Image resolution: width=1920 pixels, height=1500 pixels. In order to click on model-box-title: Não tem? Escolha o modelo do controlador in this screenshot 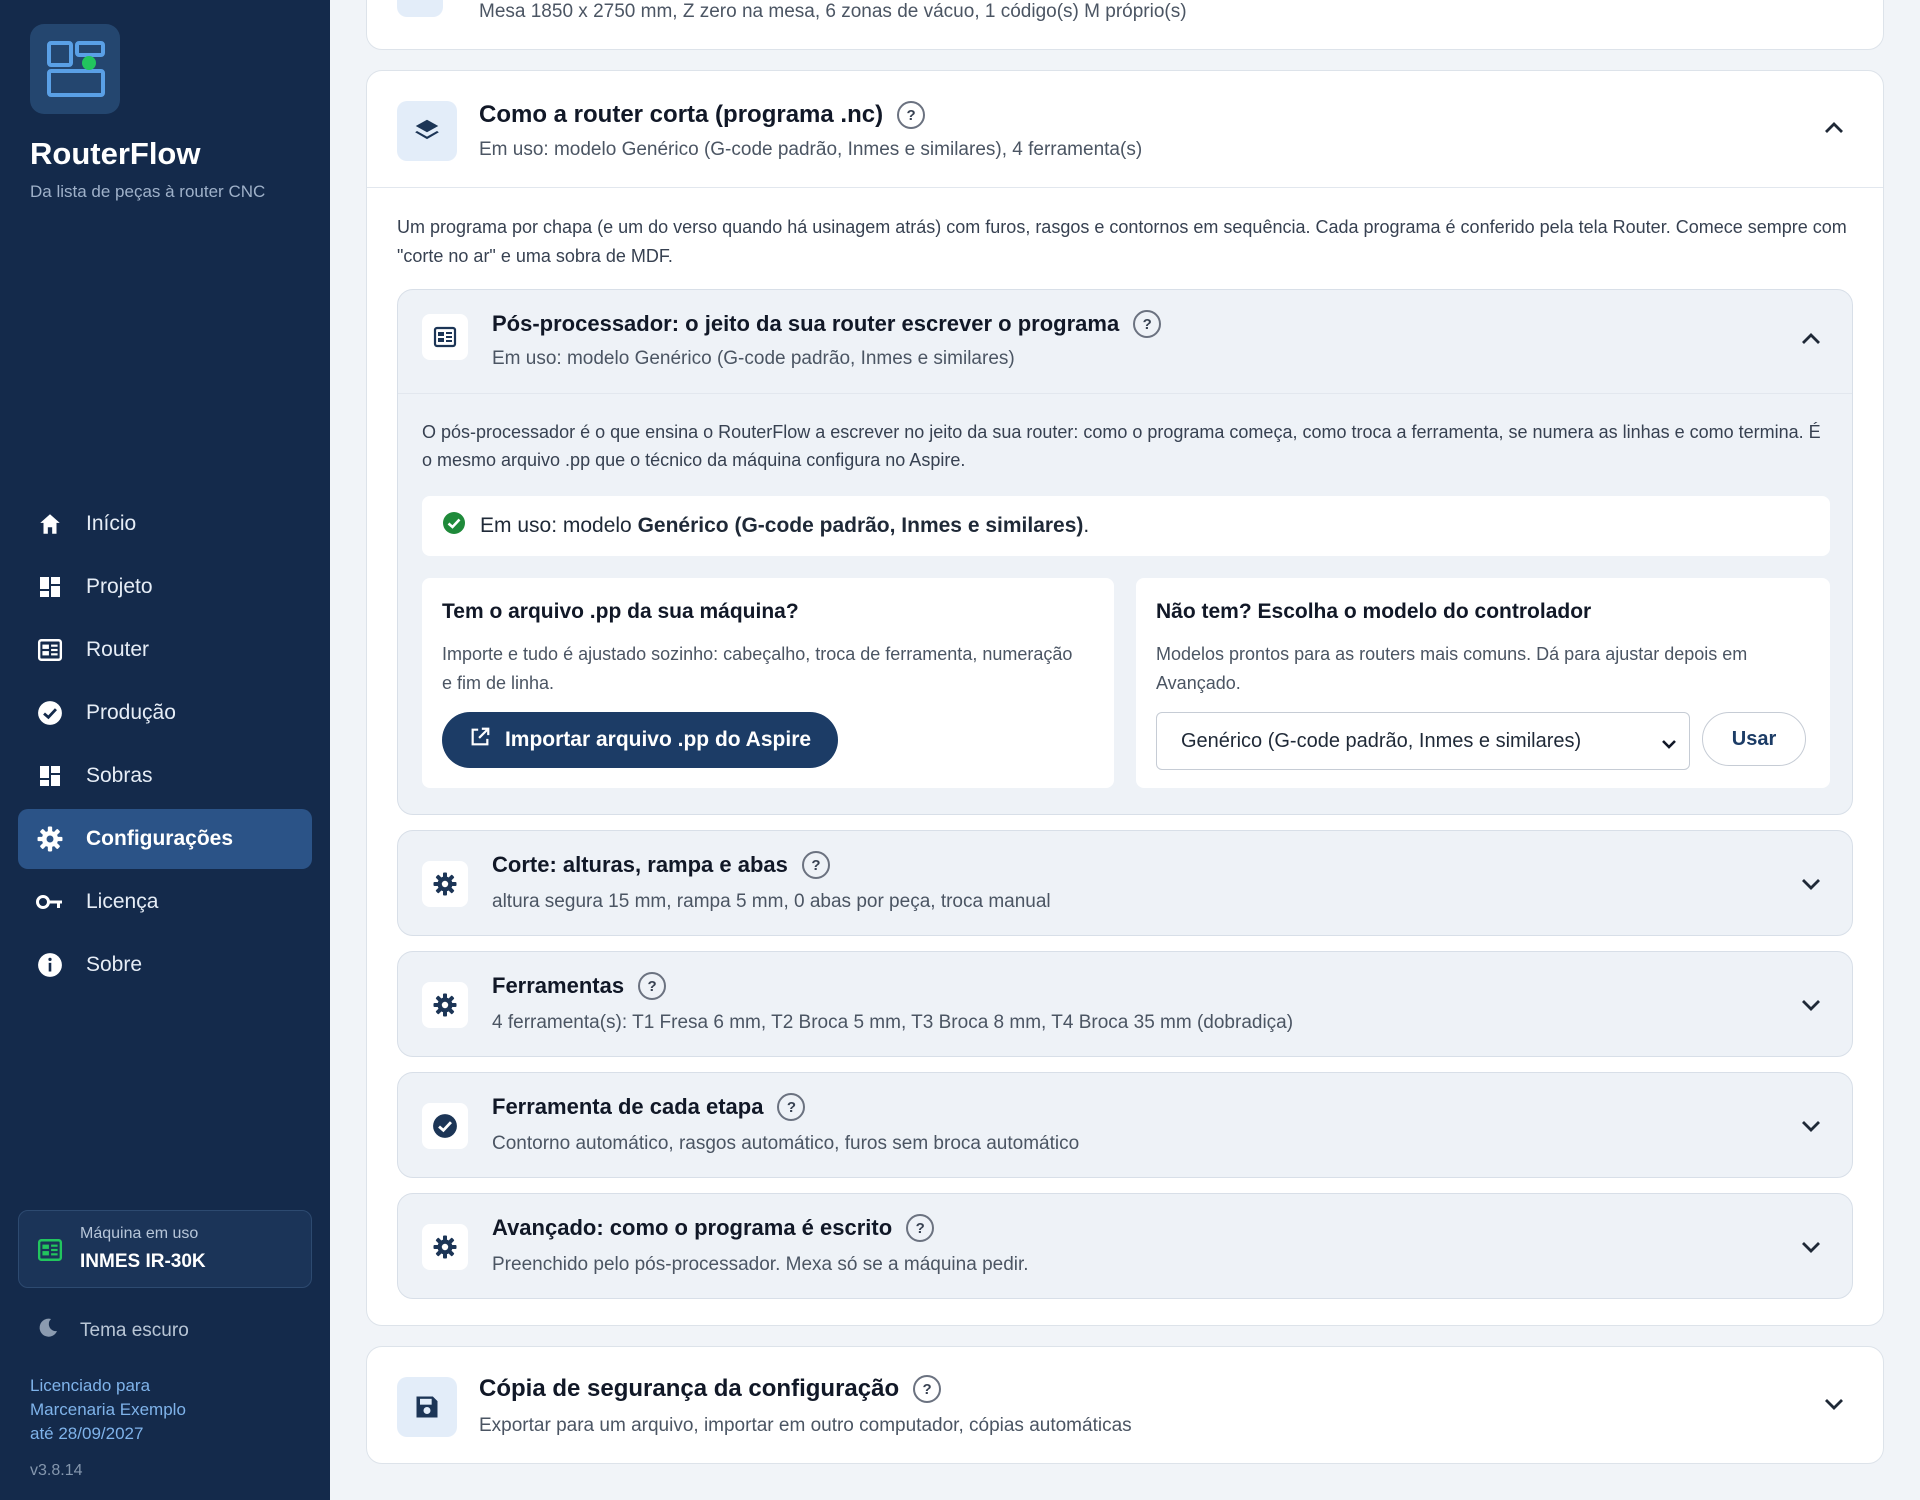, I will do `click(1374, 611)`.